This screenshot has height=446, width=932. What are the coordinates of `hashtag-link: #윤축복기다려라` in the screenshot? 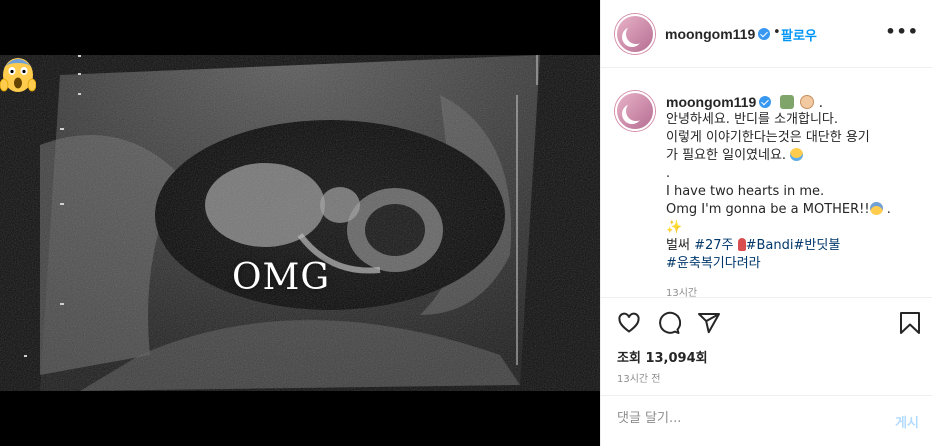 It's located at (713, 263).